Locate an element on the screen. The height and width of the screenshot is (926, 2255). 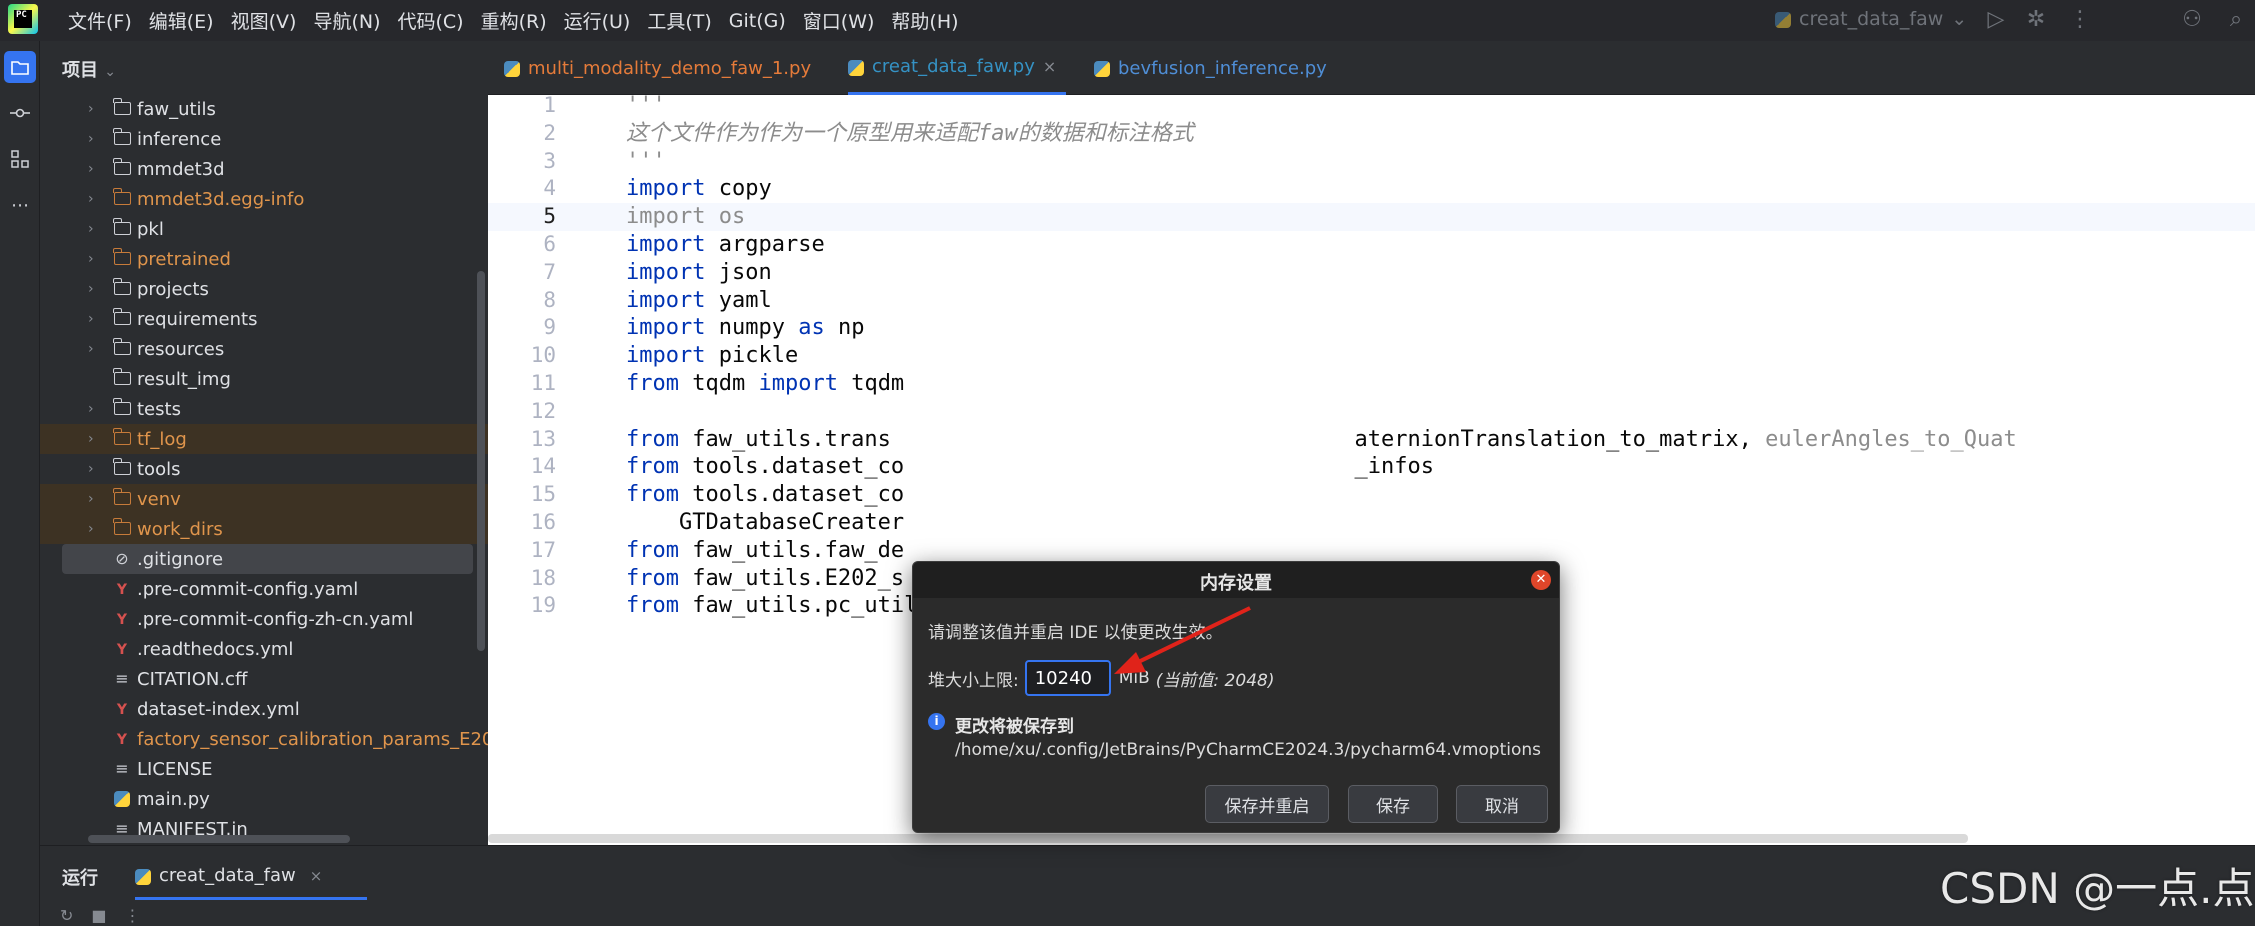
editor-tab-creat-data-faw: creat_data_faw.py × is located at coordinates (957, 68).